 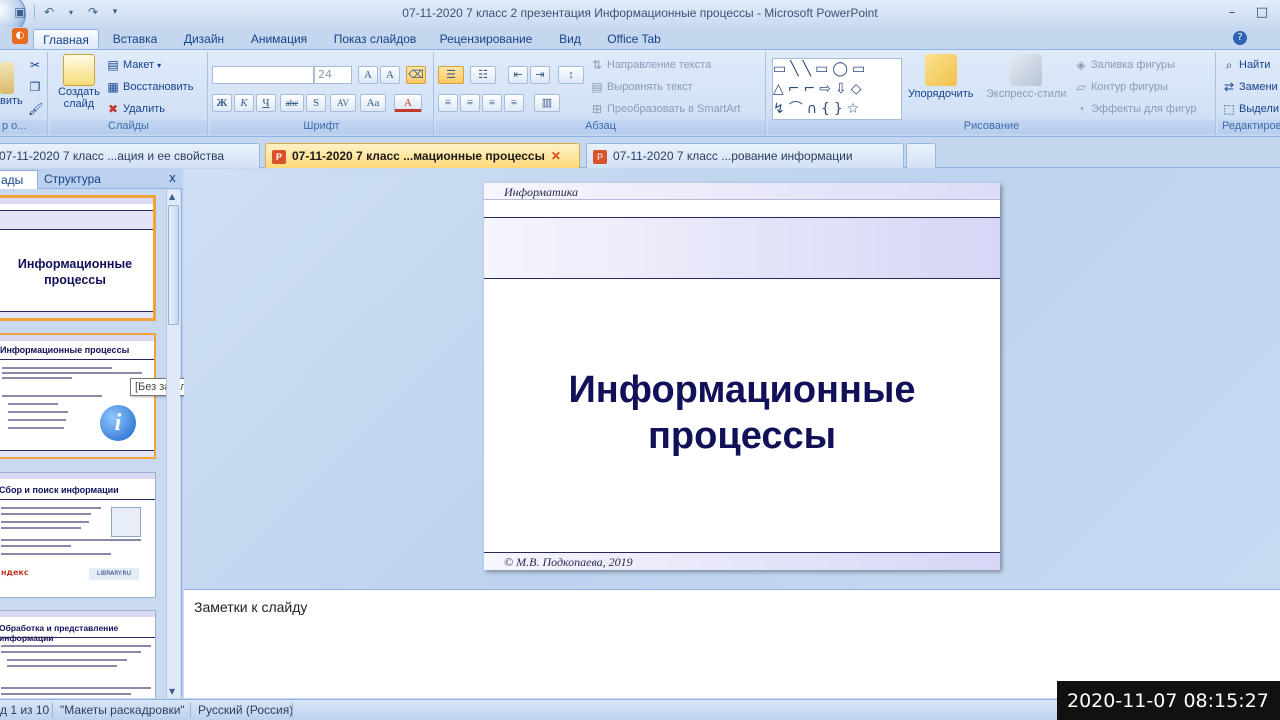 I want to click on shadow-button: S, so click(x=316, y=103).